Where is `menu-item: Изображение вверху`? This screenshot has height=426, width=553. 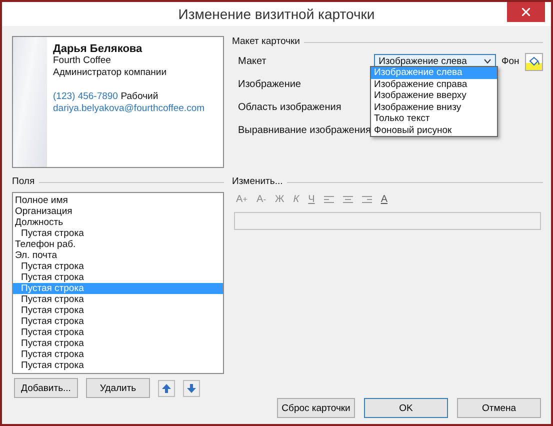 menu-item: Изображение вверху is located at coordinates (434, 96).